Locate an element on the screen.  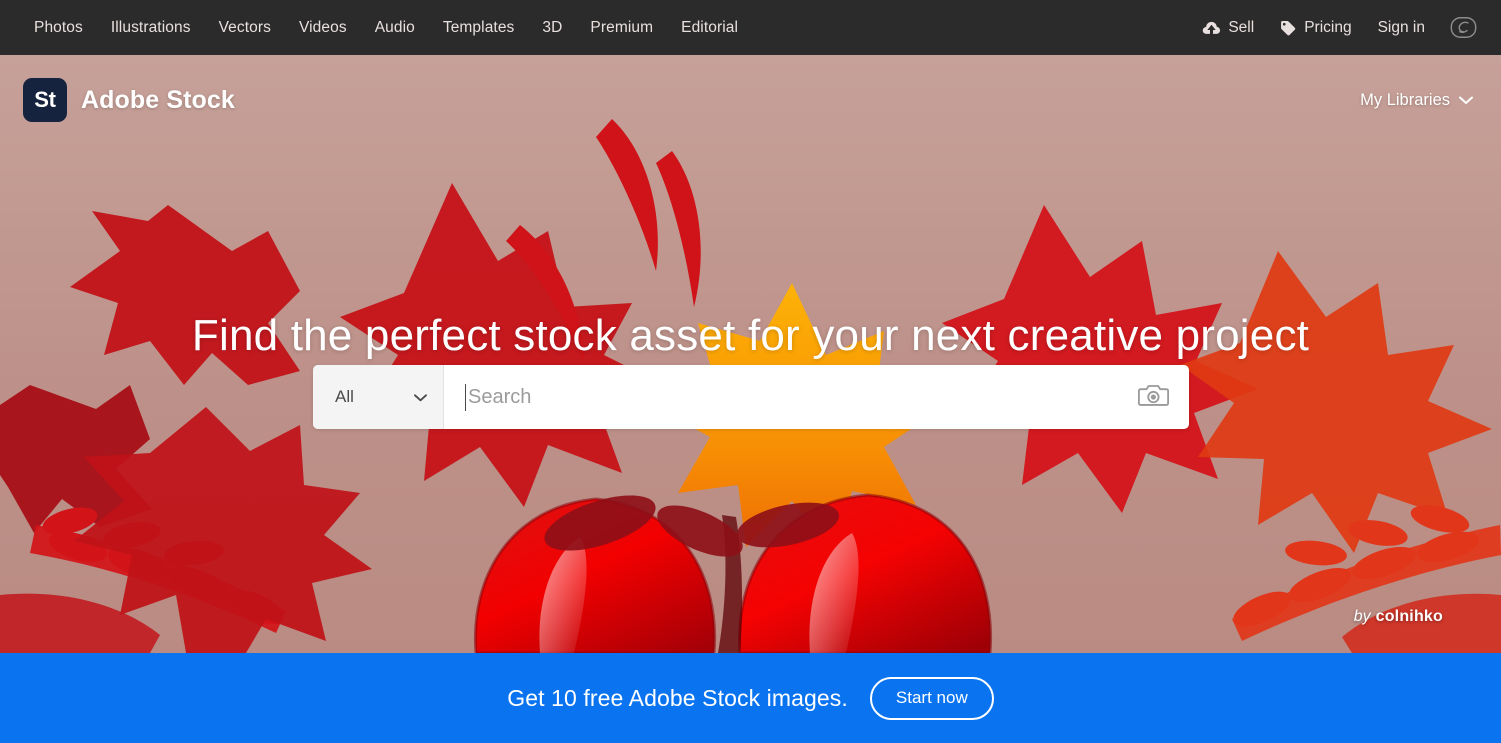
nav-link-sign-in-label: Sign in is located at coordinates (1401, 27).